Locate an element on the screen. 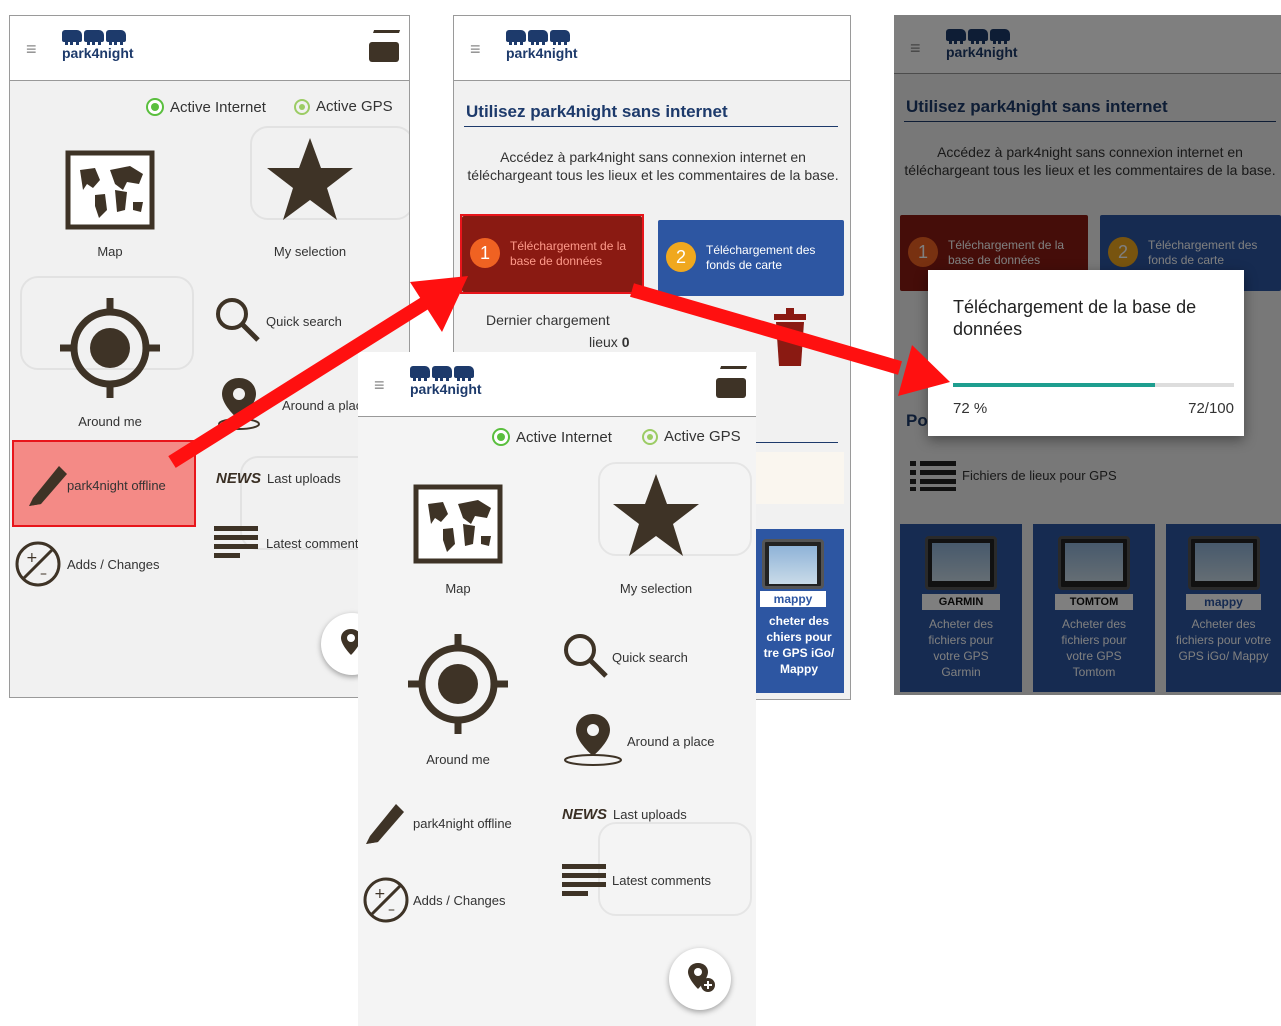 The width and height of the screenshot is (1281, 1026). download-map-button: 2 Téléchargement des fonds de carte is located at coordinates (751, 258).